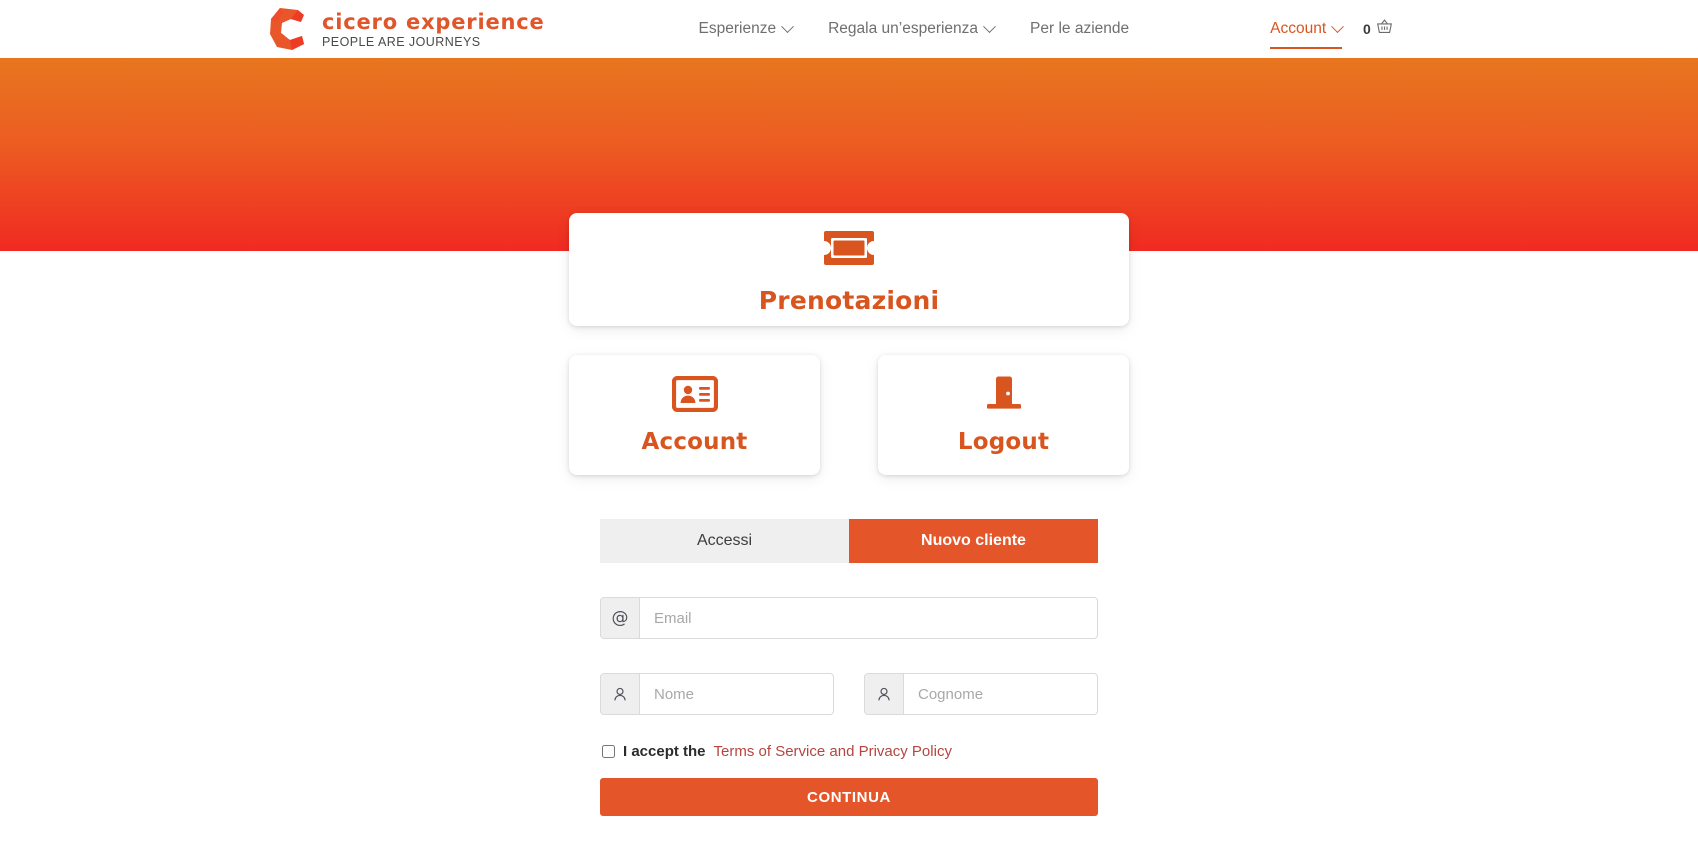 The image size is (1698, 847). I want to click on cart-button: 0, so click(1378, 29).